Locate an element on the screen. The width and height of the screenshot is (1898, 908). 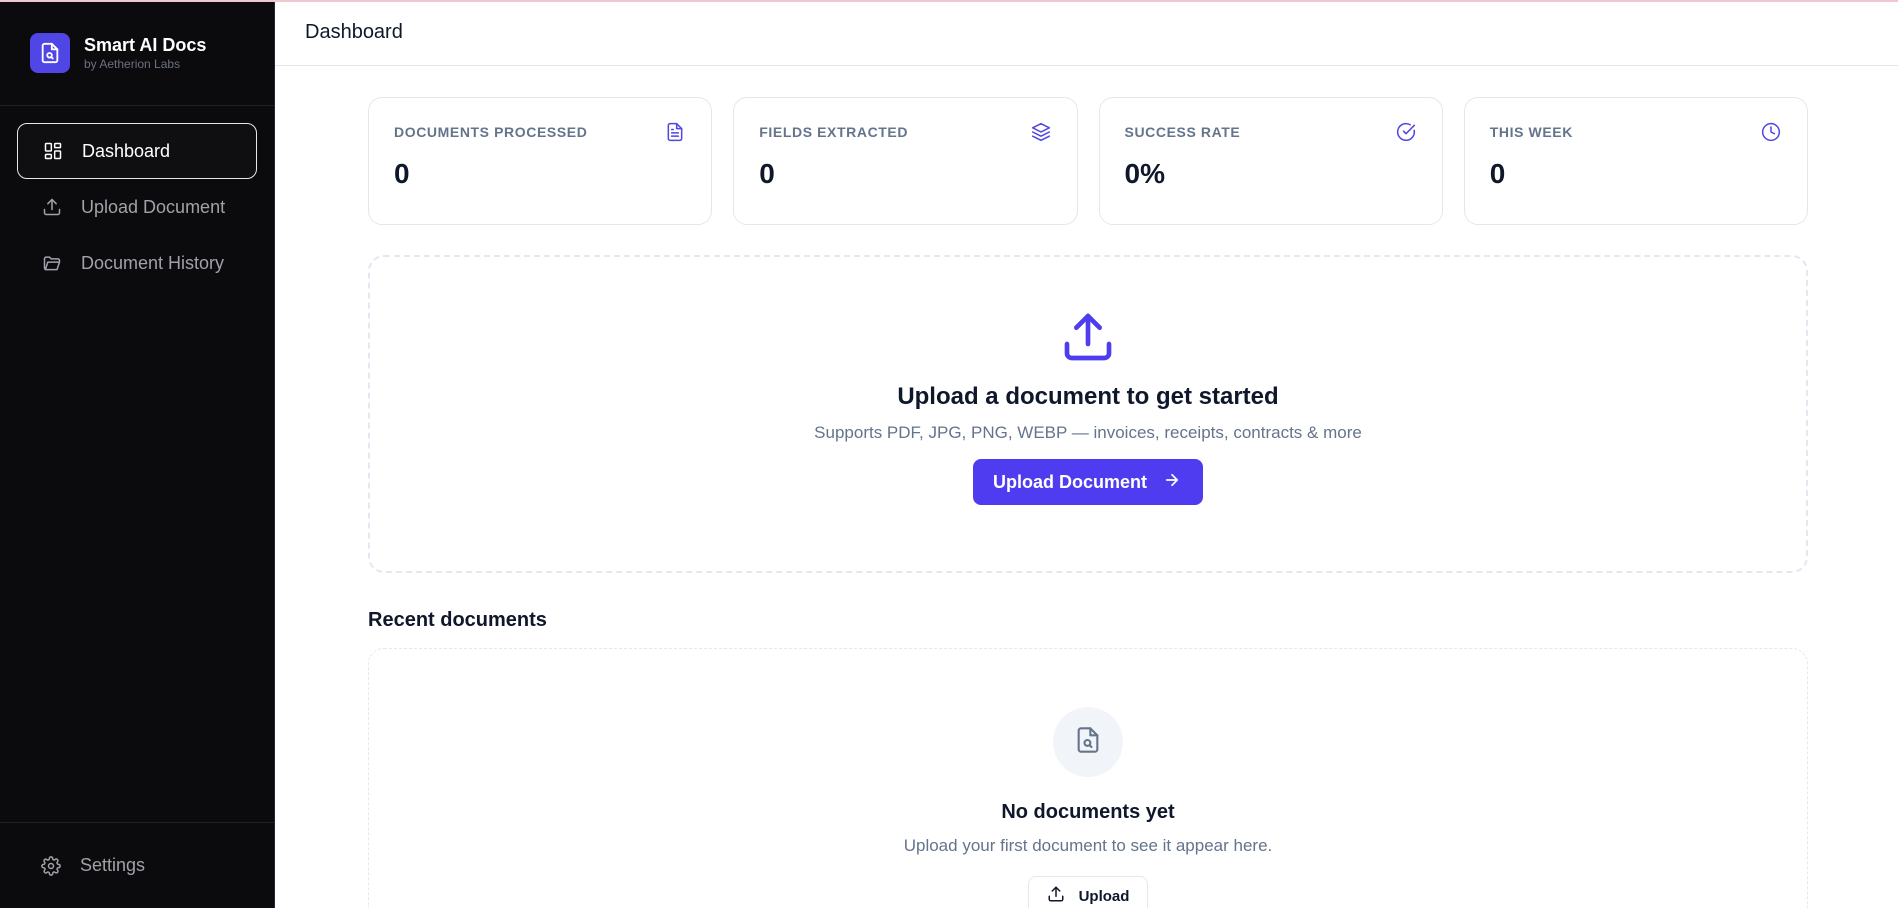
upload-button: Upload is located at coordinates (1088, 892).